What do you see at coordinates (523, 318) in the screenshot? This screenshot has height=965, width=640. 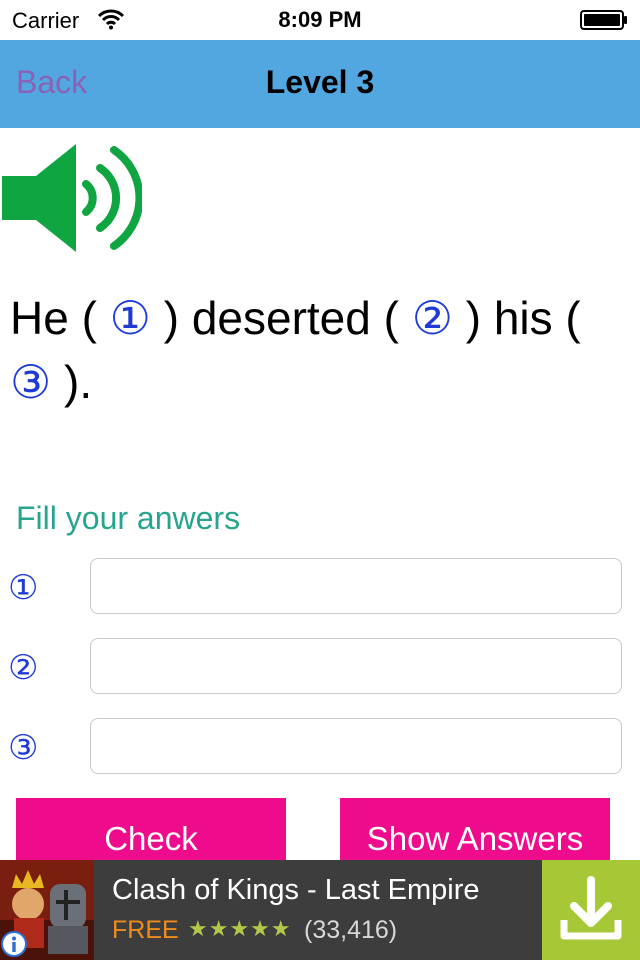 I see `sentence-text: ) his (` at bounding box center [523, 318].